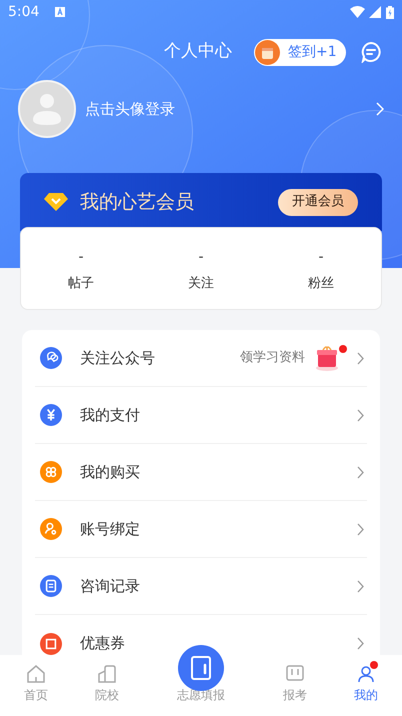 This screenshot has height=716, width=402. I want to click on checkin-button: 签到+1, so click(300, 52).